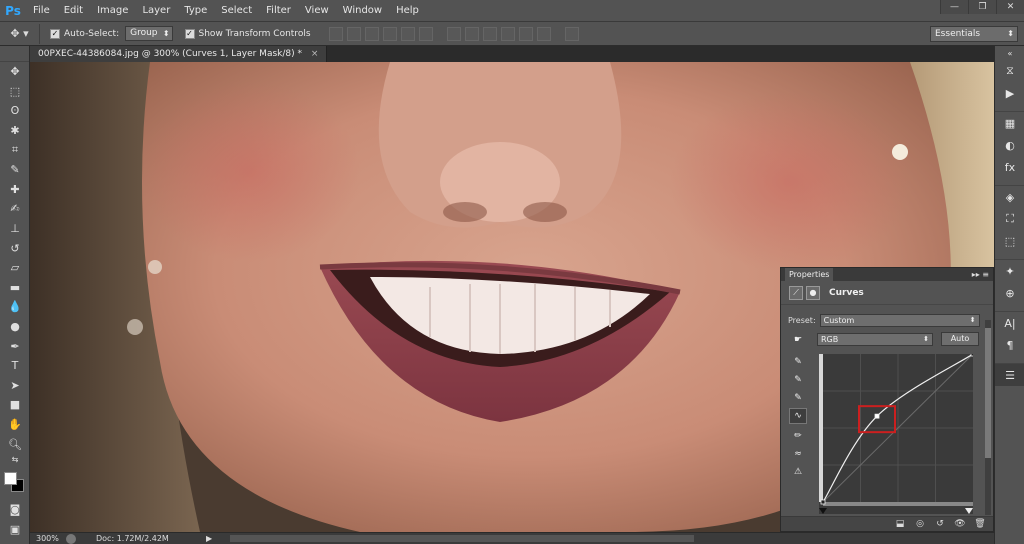  What do you see at coordinates (209, 538) in the screenshot?
I see `status-menu-arrow-icon: ▶` at bounding box center [209, 538].